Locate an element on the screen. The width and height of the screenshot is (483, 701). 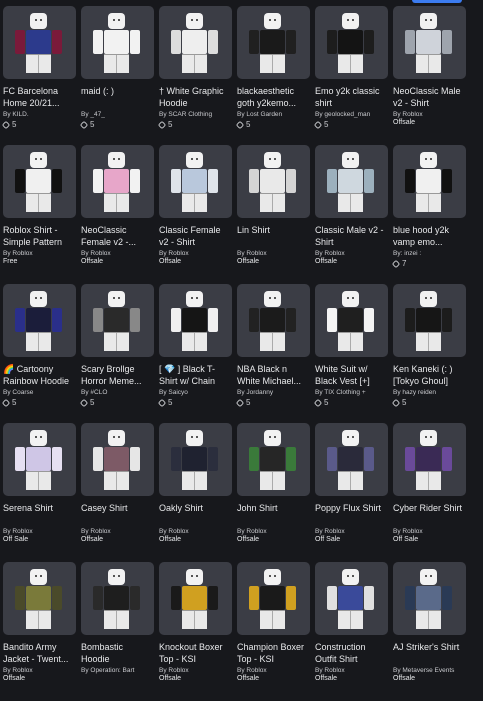
catalog-item-card: Scary Brollge Horror Meme... By #CLO 5 is located at coordinates (116, 353).